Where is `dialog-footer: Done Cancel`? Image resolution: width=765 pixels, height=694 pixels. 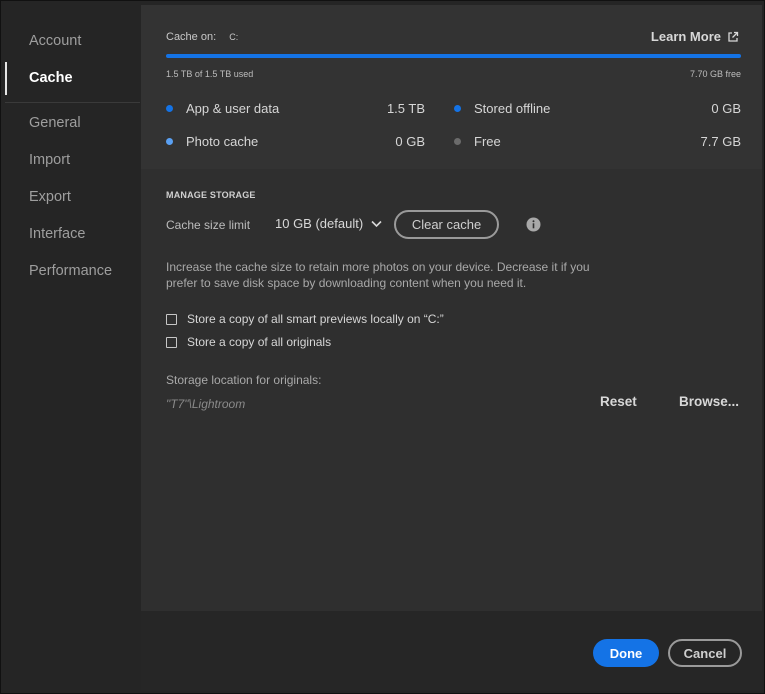 dialog-footer: Done Cancel is located at coordinates (451, 651).